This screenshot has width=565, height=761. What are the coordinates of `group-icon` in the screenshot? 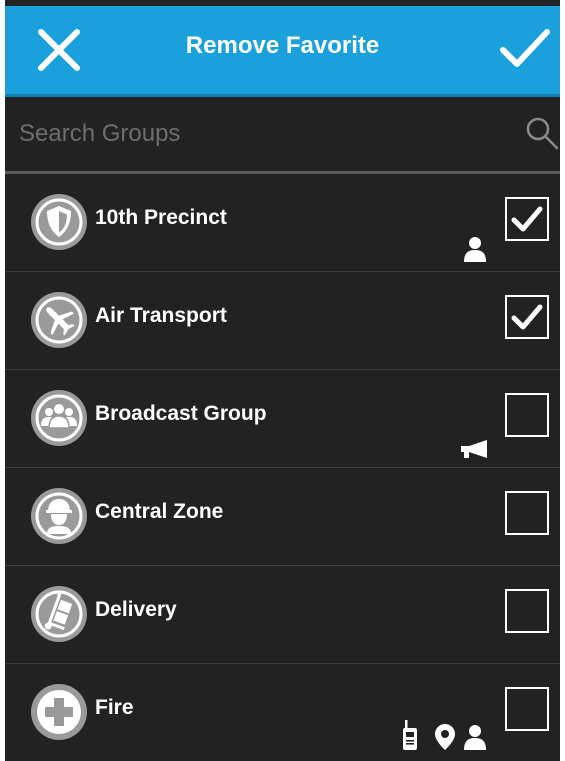 It's located at (59, 418).